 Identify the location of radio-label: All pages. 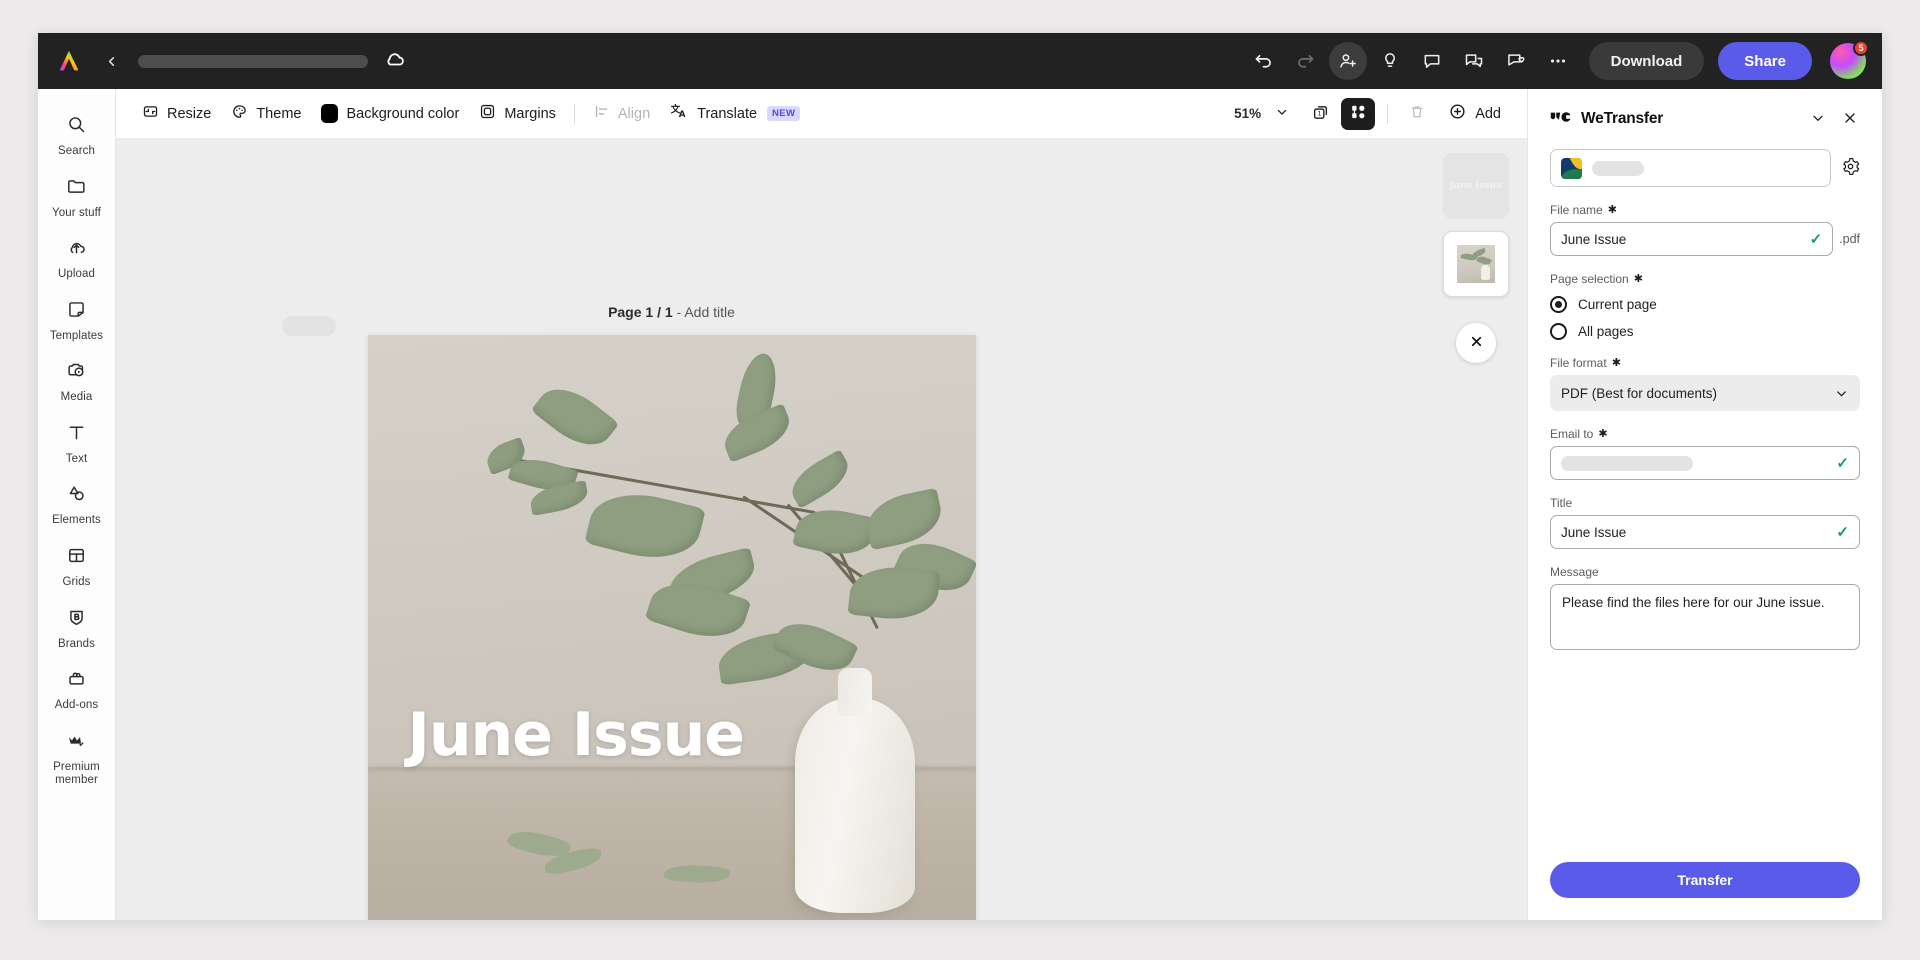
(1606, 331).